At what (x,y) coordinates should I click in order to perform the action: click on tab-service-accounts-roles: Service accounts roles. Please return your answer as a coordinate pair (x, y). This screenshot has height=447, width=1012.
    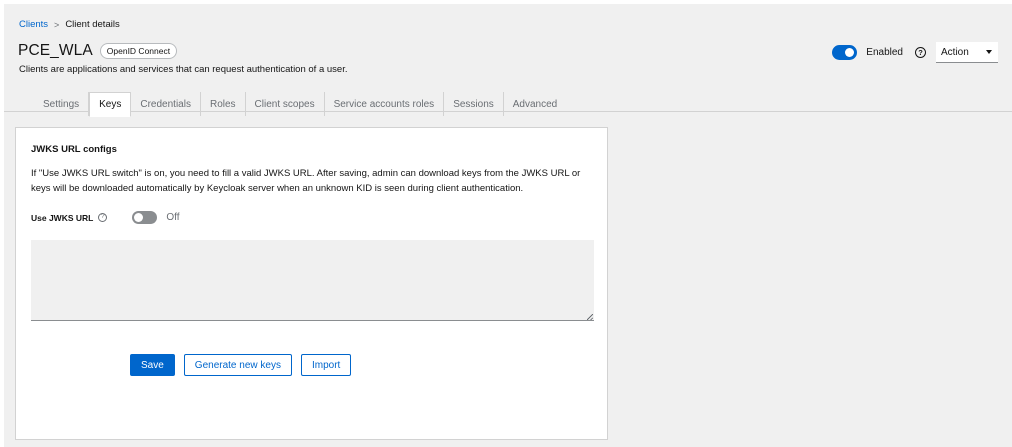
    Looking at the image, I should click on (385, 104).